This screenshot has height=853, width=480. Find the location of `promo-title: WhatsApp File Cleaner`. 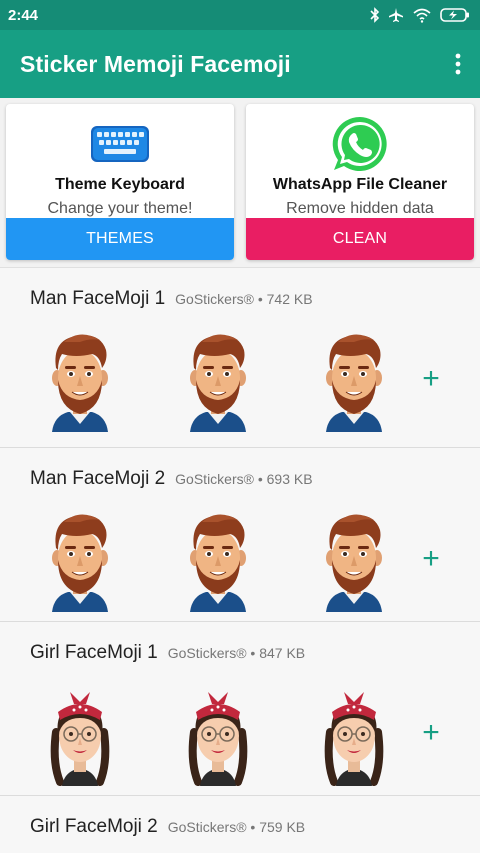

promo-title: WhatsApp File Cleaner is located at coordinates (360, 184).